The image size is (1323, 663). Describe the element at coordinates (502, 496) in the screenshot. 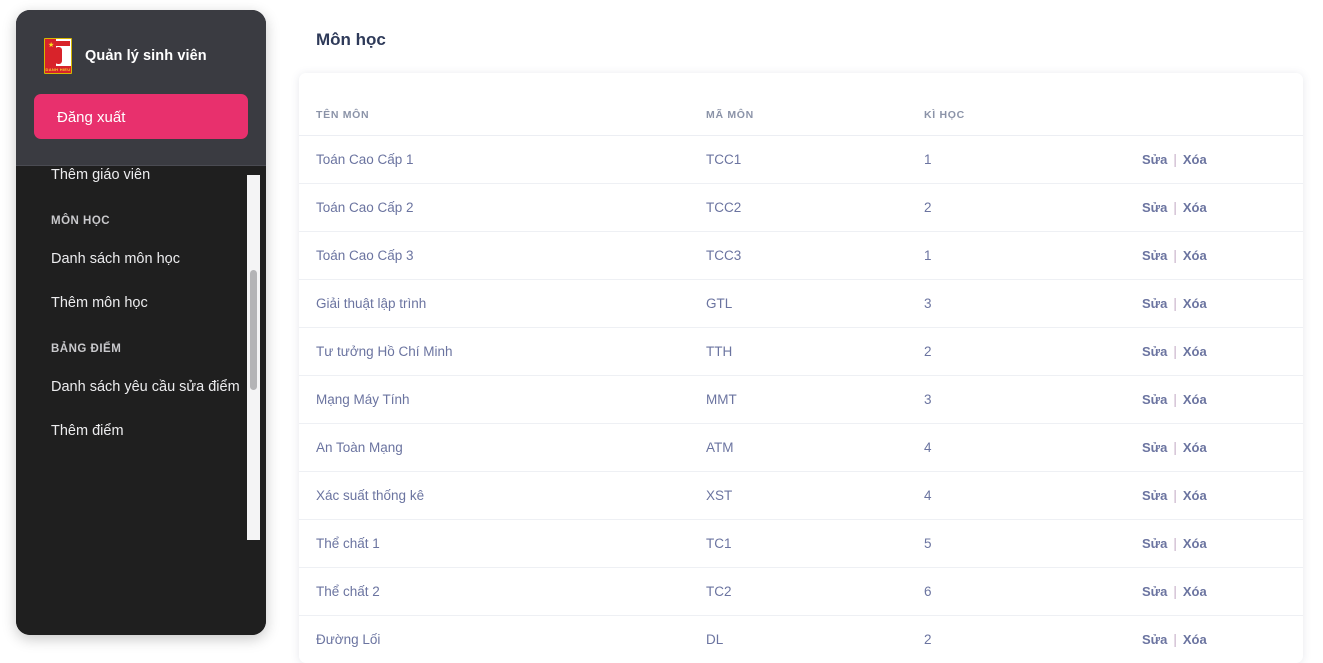

I see `cell-name: Xác suất thống kê` at that location.